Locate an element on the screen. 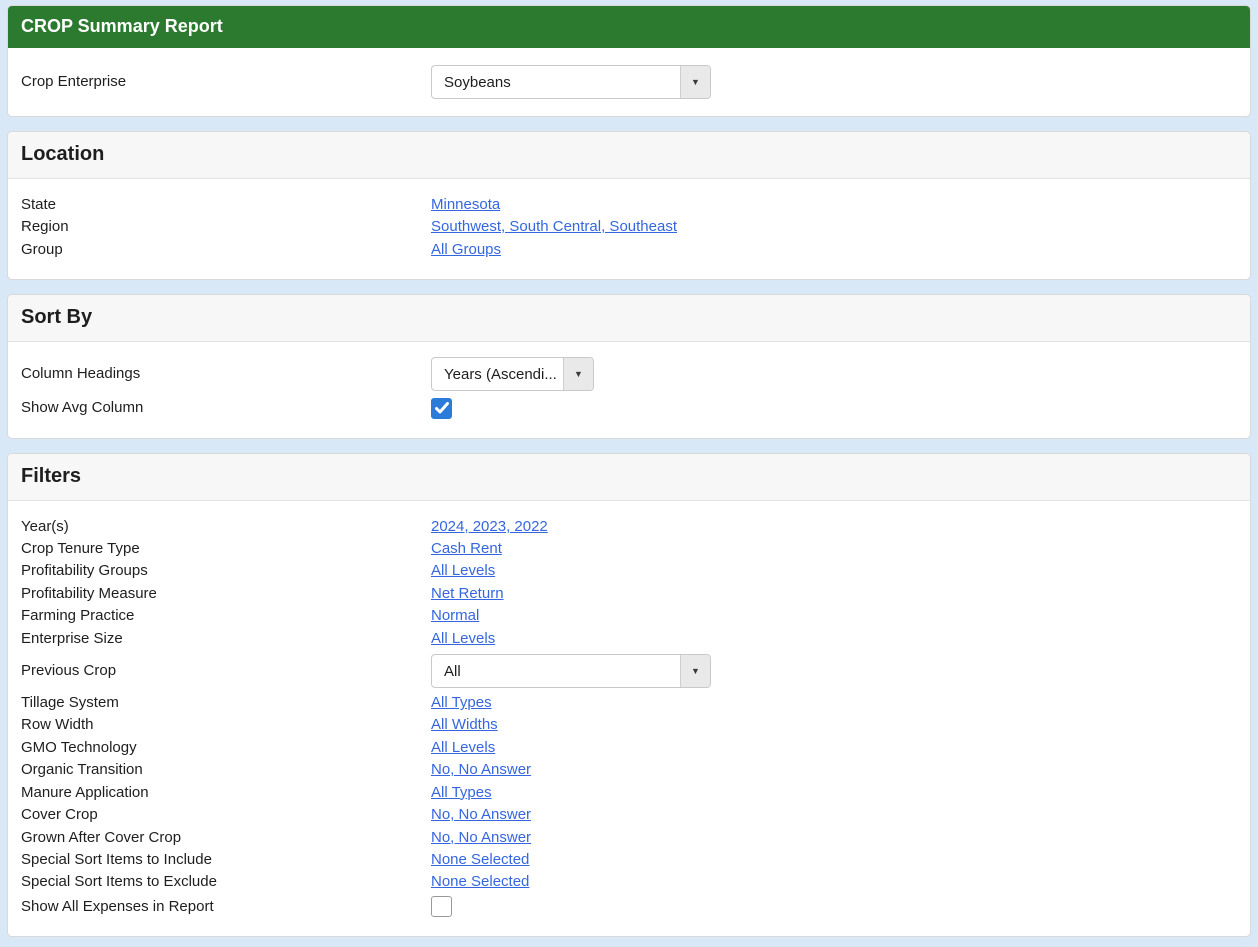 This screenshot has height=947, width=1258. show-avg-column-row: Show Avg Column is located at coordinates (629, 408).